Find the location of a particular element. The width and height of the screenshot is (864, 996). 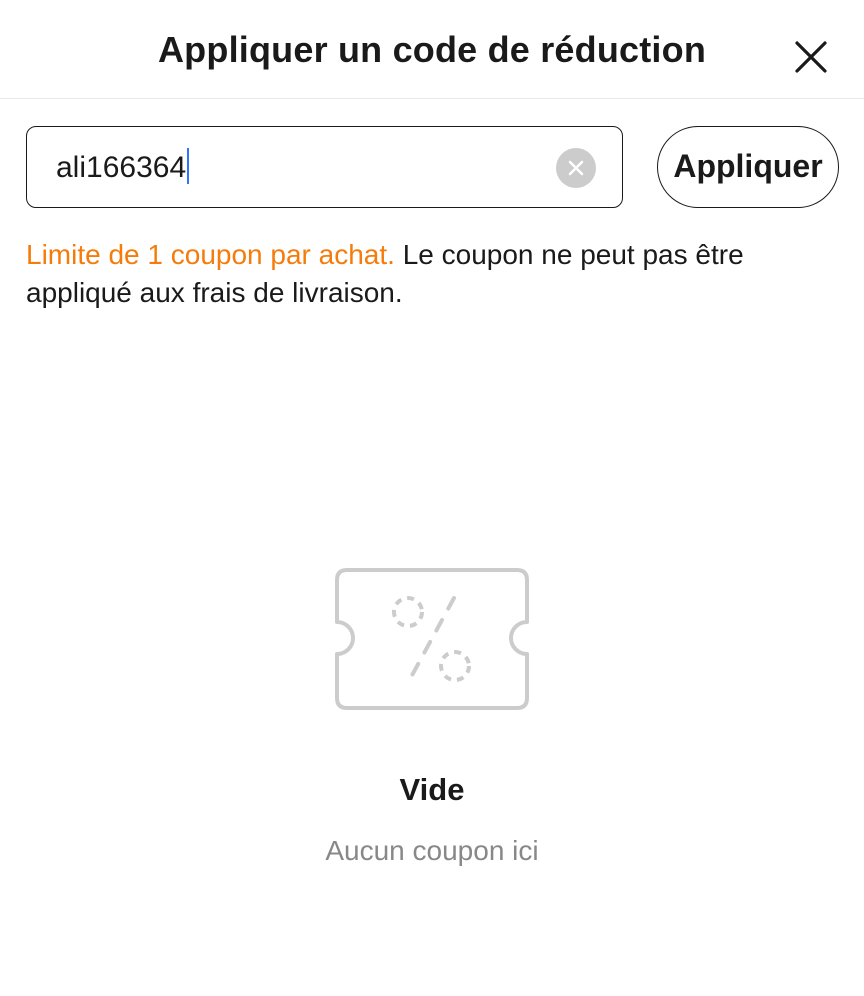

coupon-code-value: ali166364 is located at coordinates (121, 167).